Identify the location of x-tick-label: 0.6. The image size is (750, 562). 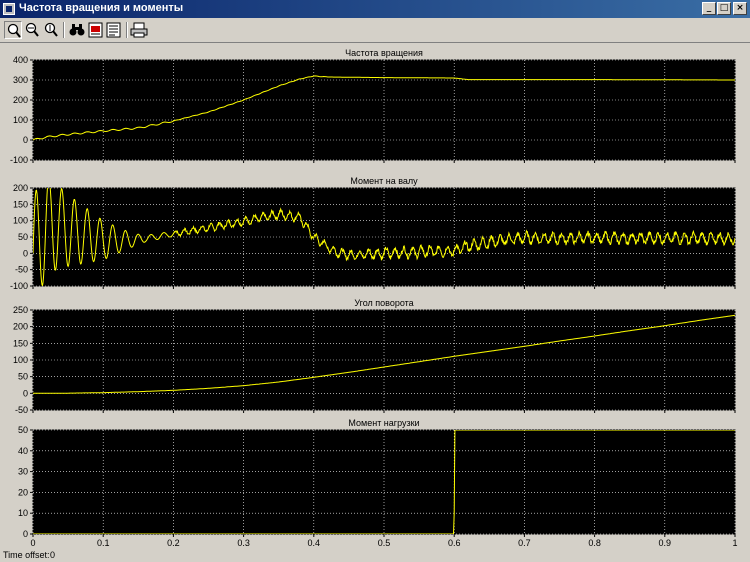
(454, 543).